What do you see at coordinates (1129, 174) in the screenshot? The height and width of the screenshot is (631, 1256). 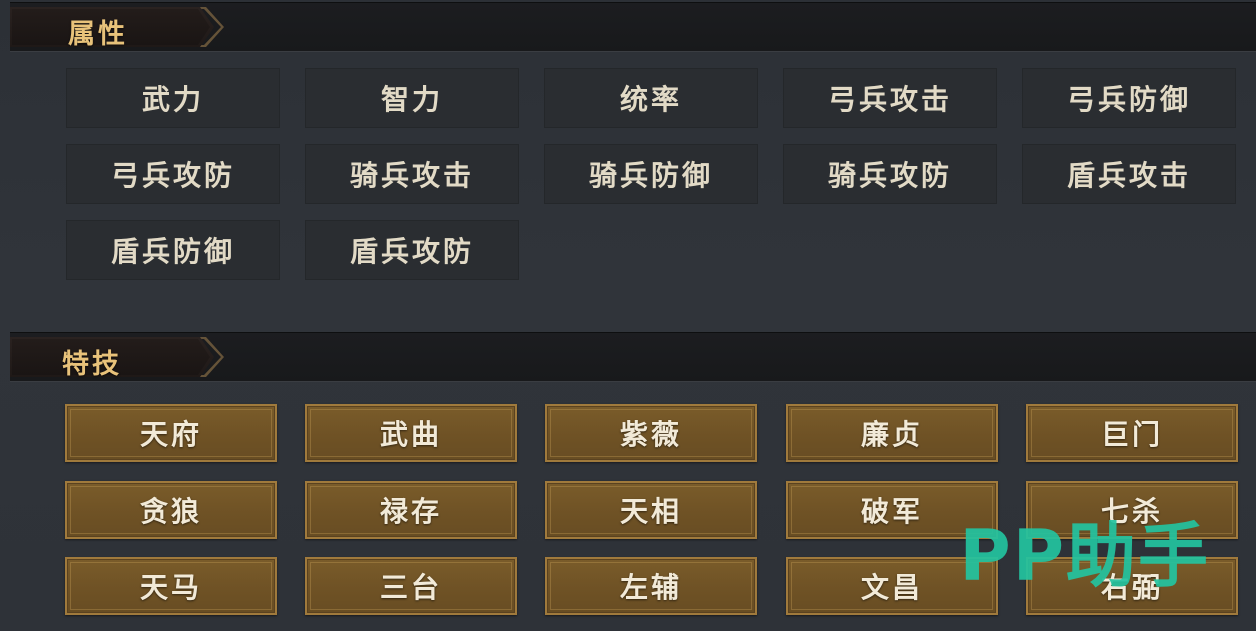 I see `attribute-button: 盾兵攻击` at bounding box center [1129, 174].